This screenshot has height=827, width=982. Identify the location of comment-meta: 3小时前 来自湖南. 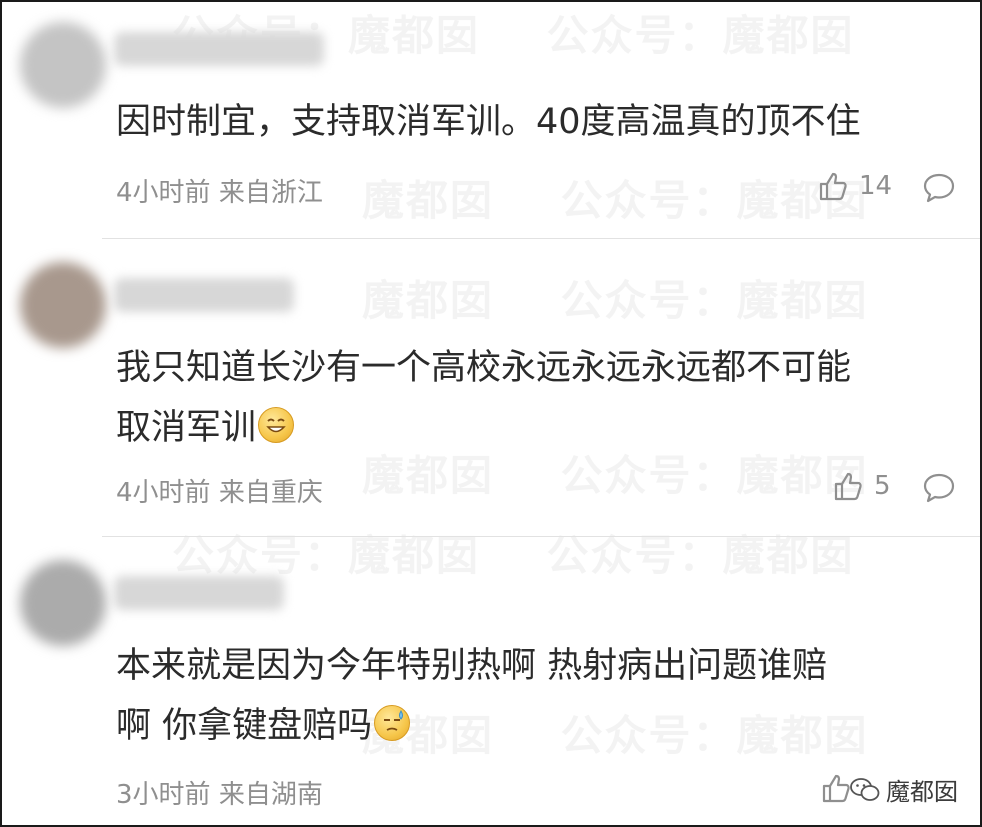
(219, 792).